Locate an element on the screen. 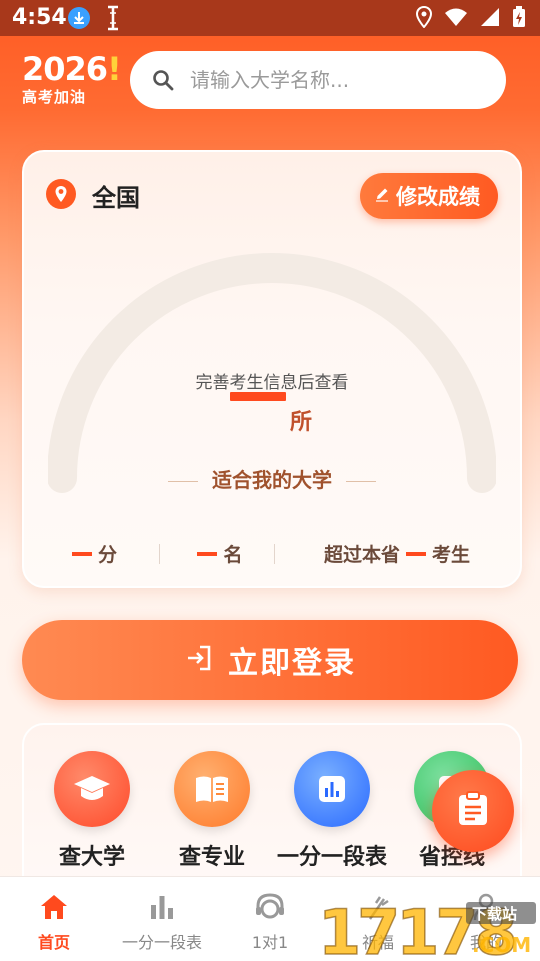 The height and width of the screenshot is (961, 540). nav-label: 1对1 is located at coordinates (270, 942).